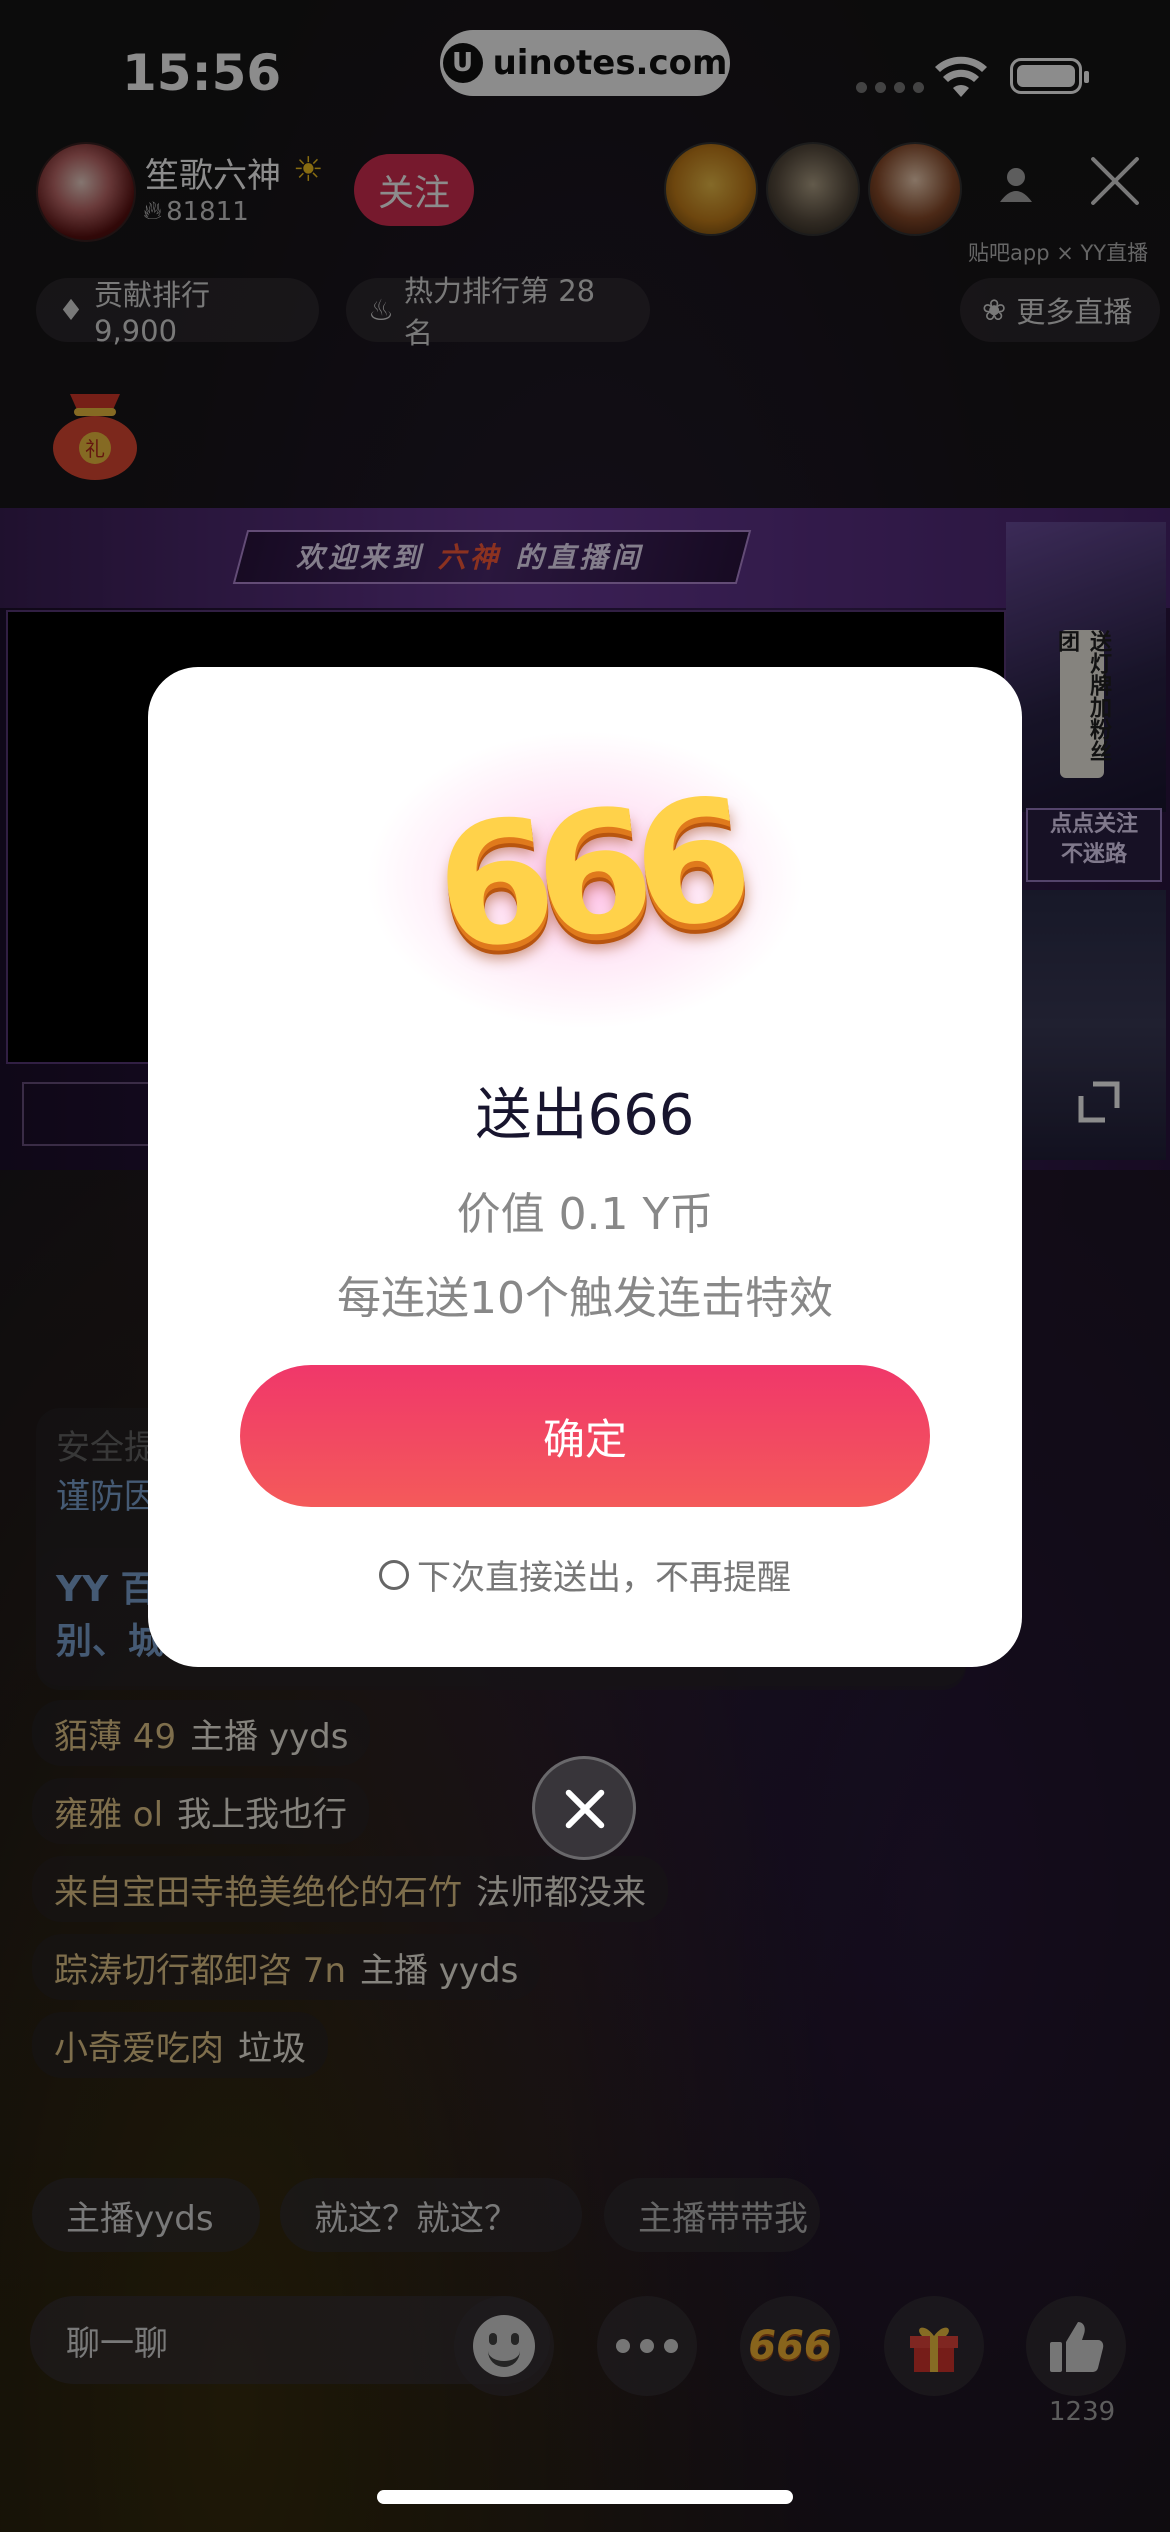 This screenshot has width=1170, height=2532. I want to click on gift-666-art-text: 666, so click(585, 875).